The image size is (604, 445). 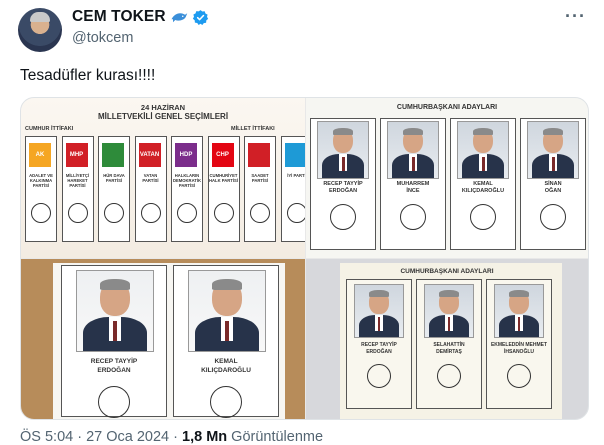 What do you see at coordinates (296, 175) in the screenshot?
I see `party-name: İYİ PARTİ` at bounding box center [296, 175].